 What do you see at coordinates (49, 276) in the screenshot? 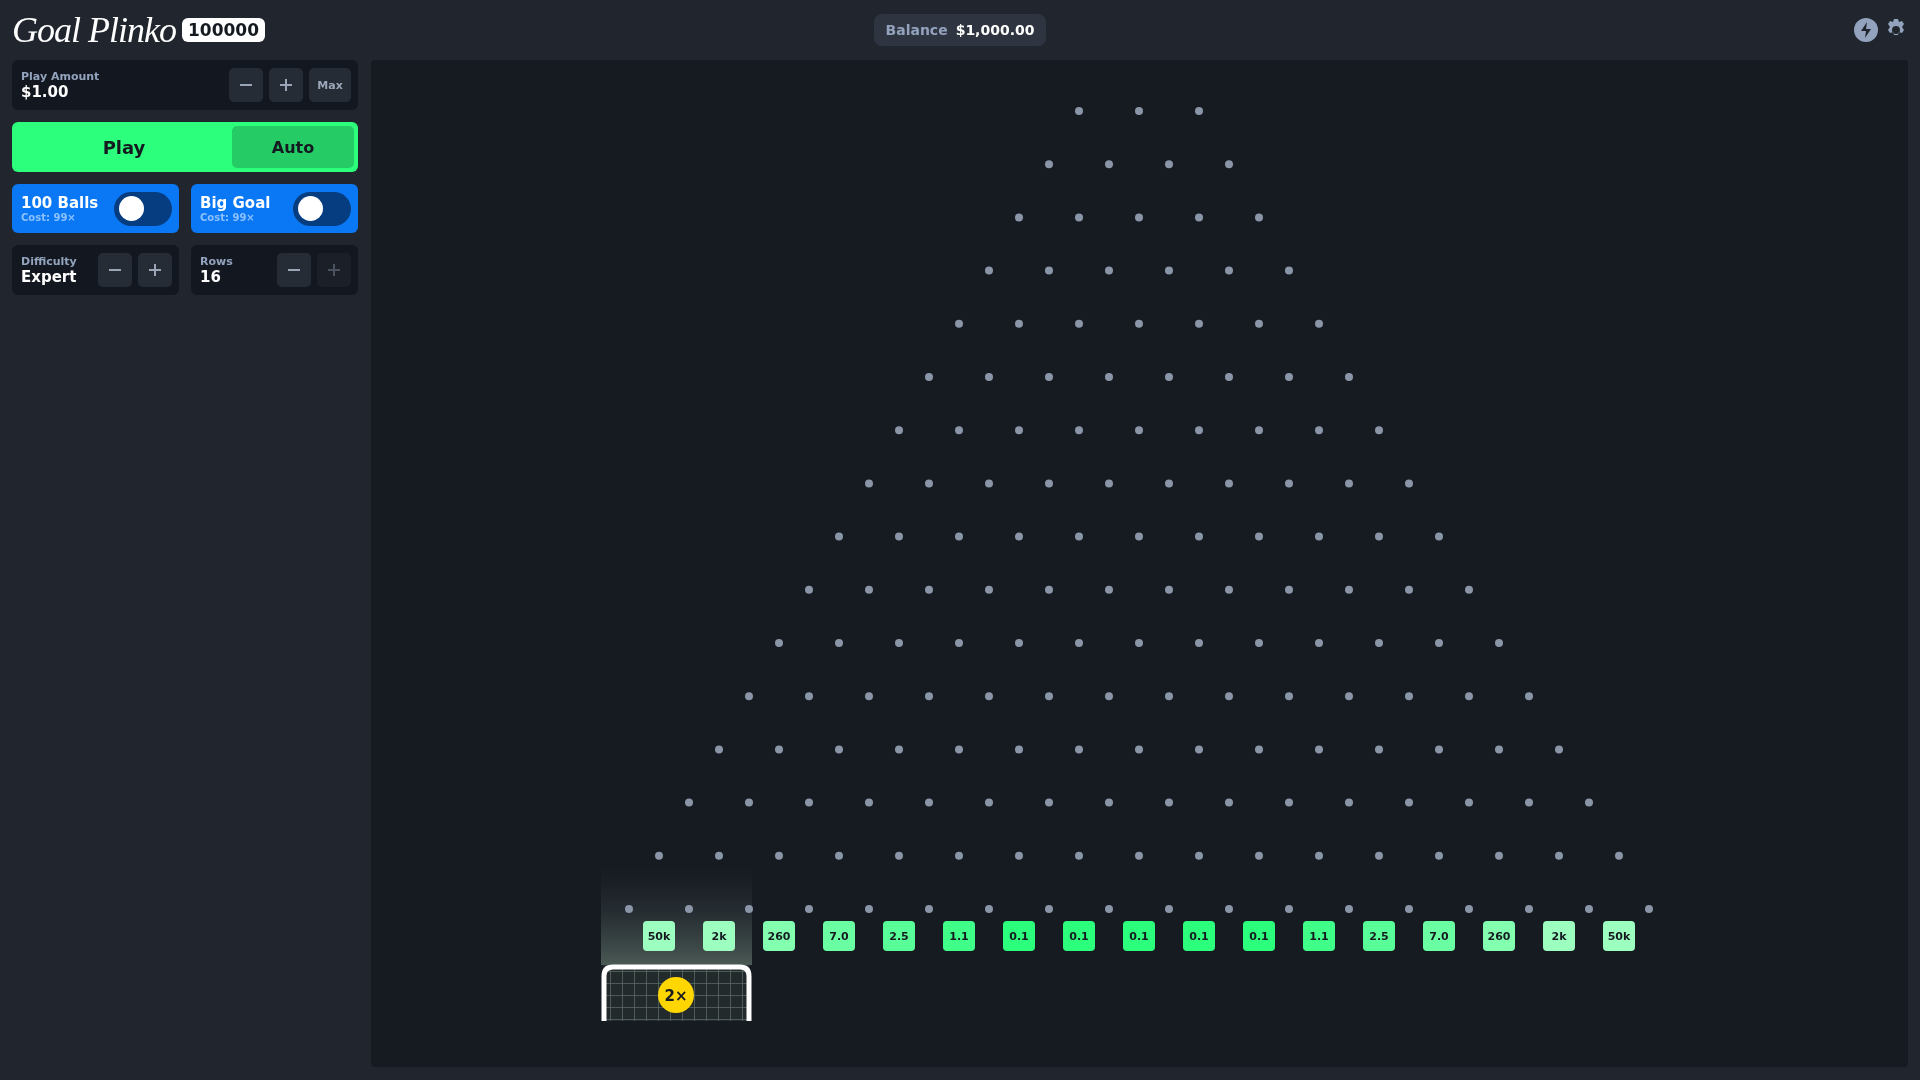
I see `stepper-value: Expert` at bounding box center [49, 276].